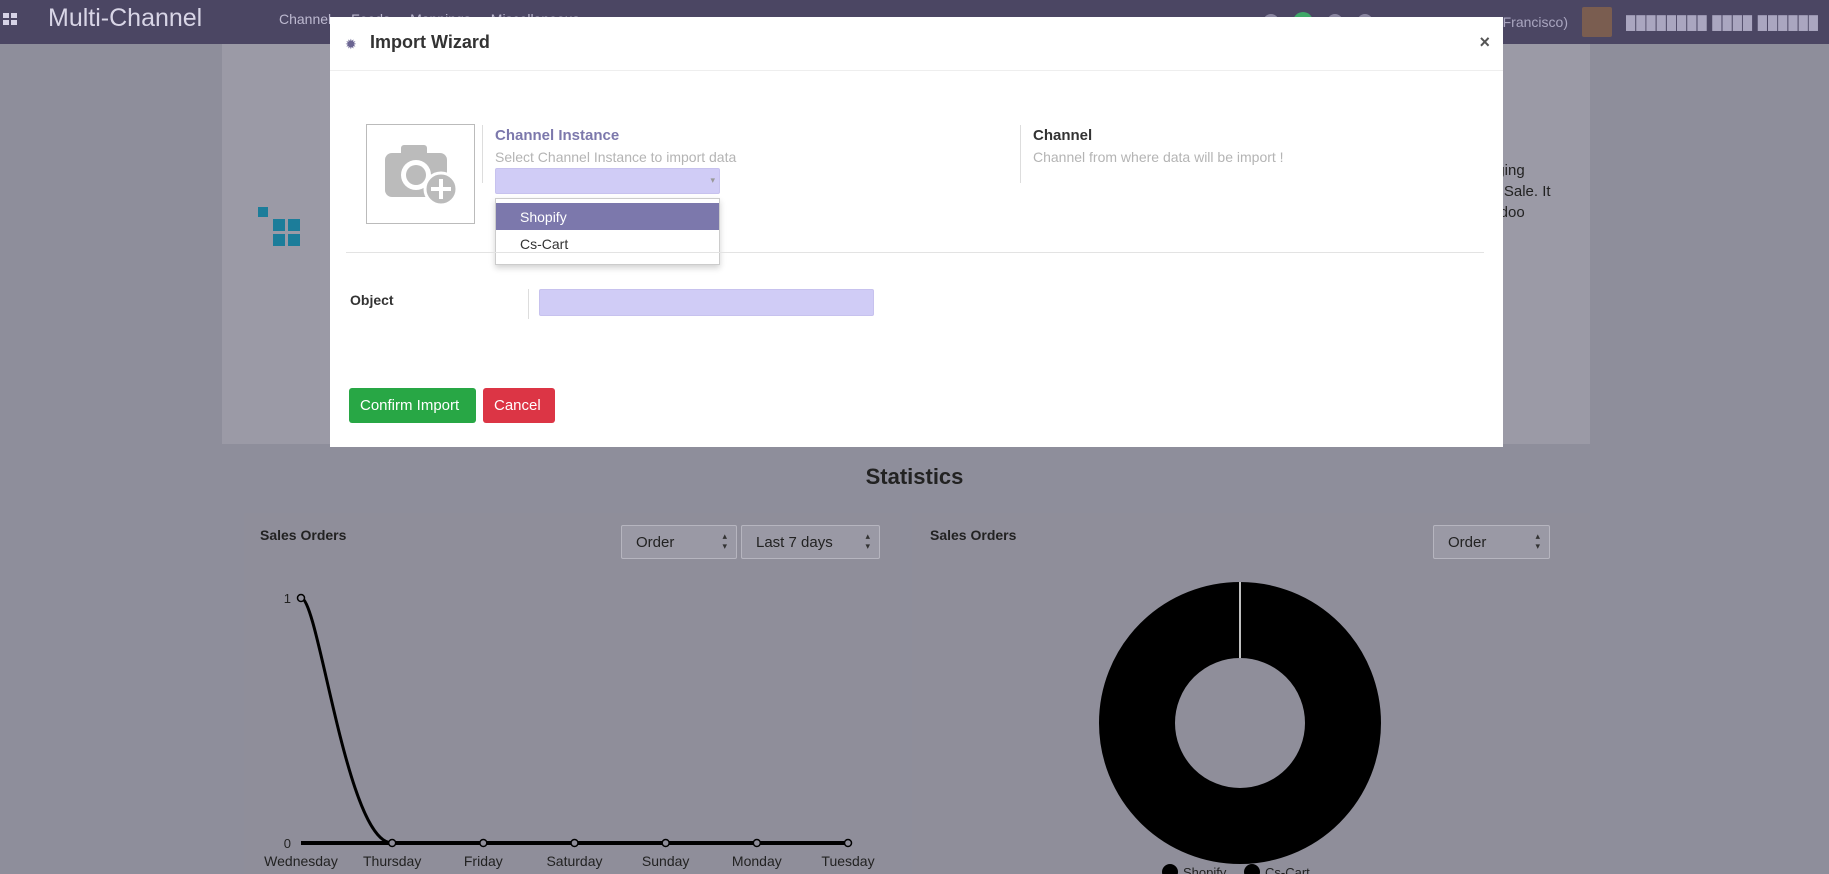  I want to click on dialog-title: Import Wizard, so click(430, 42).